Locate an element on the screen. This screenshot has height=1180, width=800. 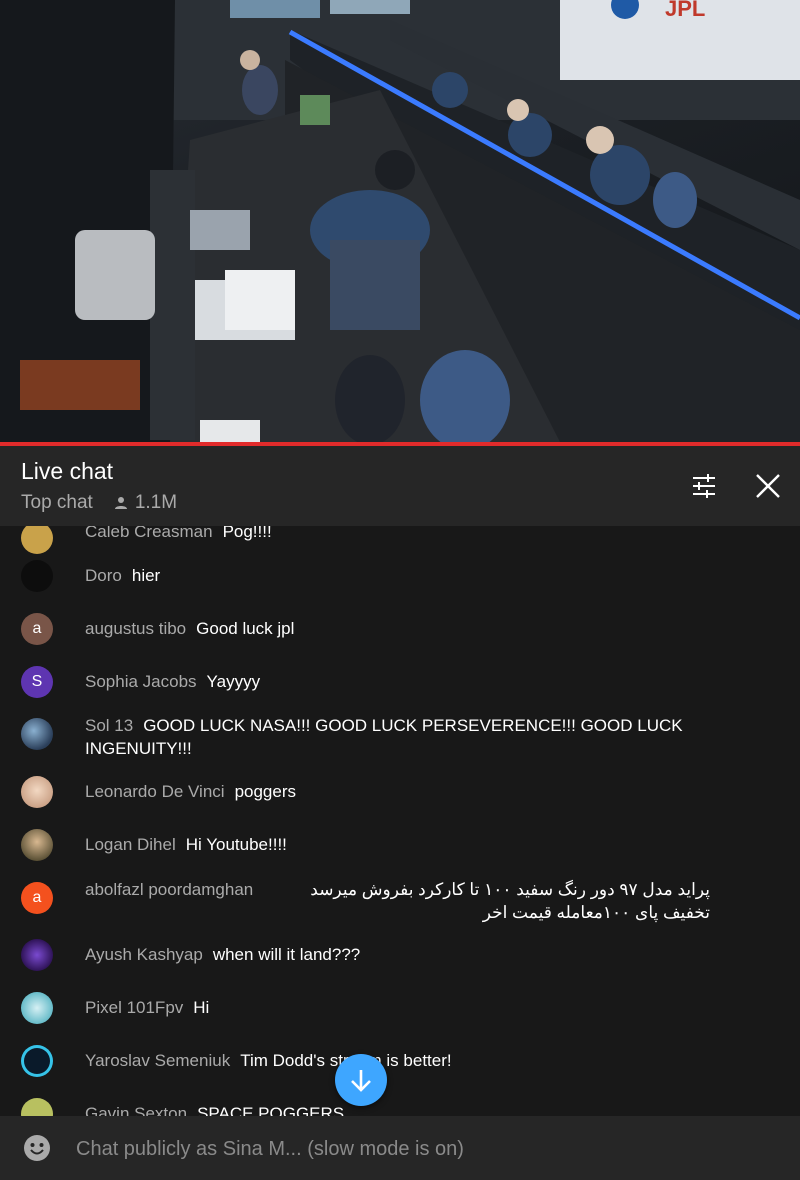
scroll-to-bottom-button is located at coordinates (361, 1080).